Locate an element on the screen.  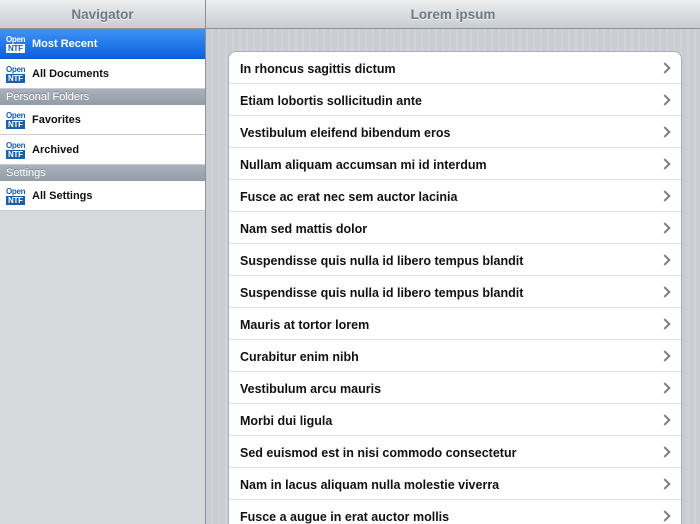
page-title: Lorem ipsum is located at coordinates (453, 14).